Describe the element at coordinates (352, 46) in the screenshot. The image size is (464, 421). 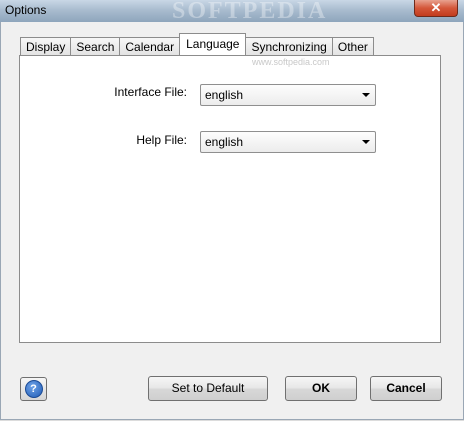
I see `tab-other: Other` at that location.